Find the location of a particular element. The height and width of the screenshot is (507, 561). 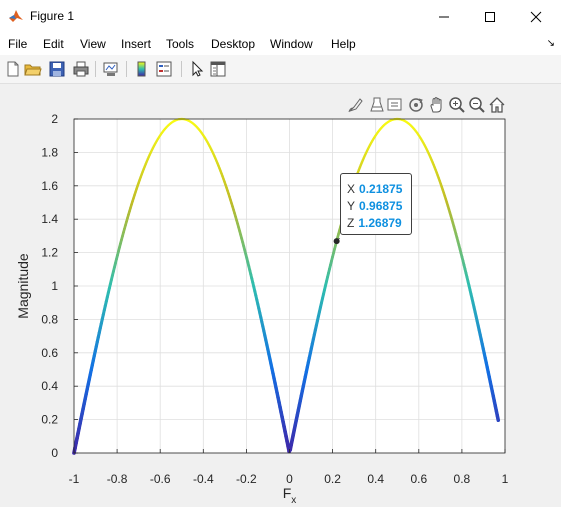

y-tick-label: 1.6 is located at coordinates (49, 186).